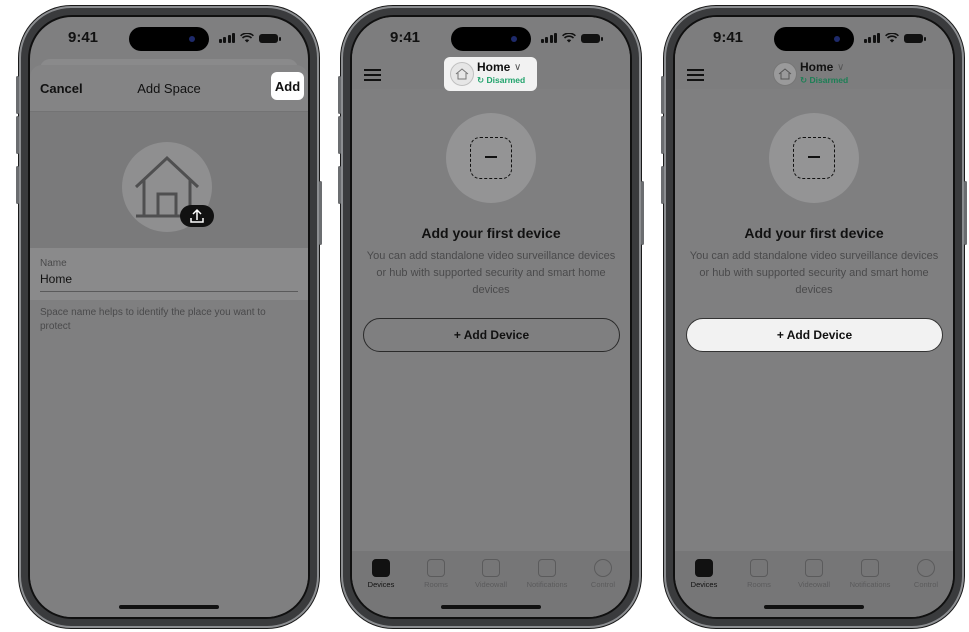 Image resolution: width=969 pixels, height=632 pixels. Describe the element at coordinates (287, 86) in the screenshot. I see `add-button: Add` at that location.